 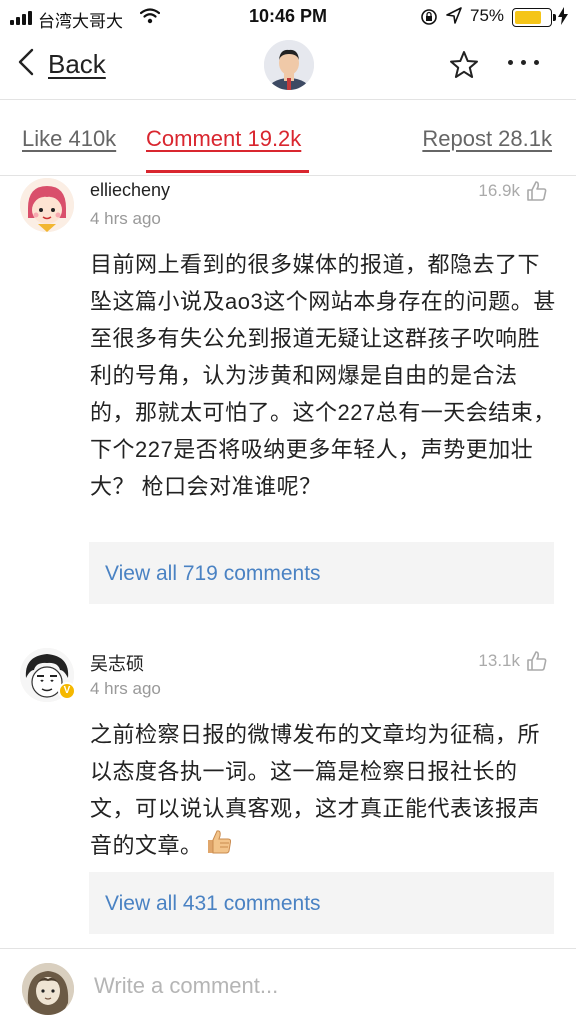 I want to click on status-bar: 台湾大哥大 10:46 PM 75%, so click(x=288, y=17).